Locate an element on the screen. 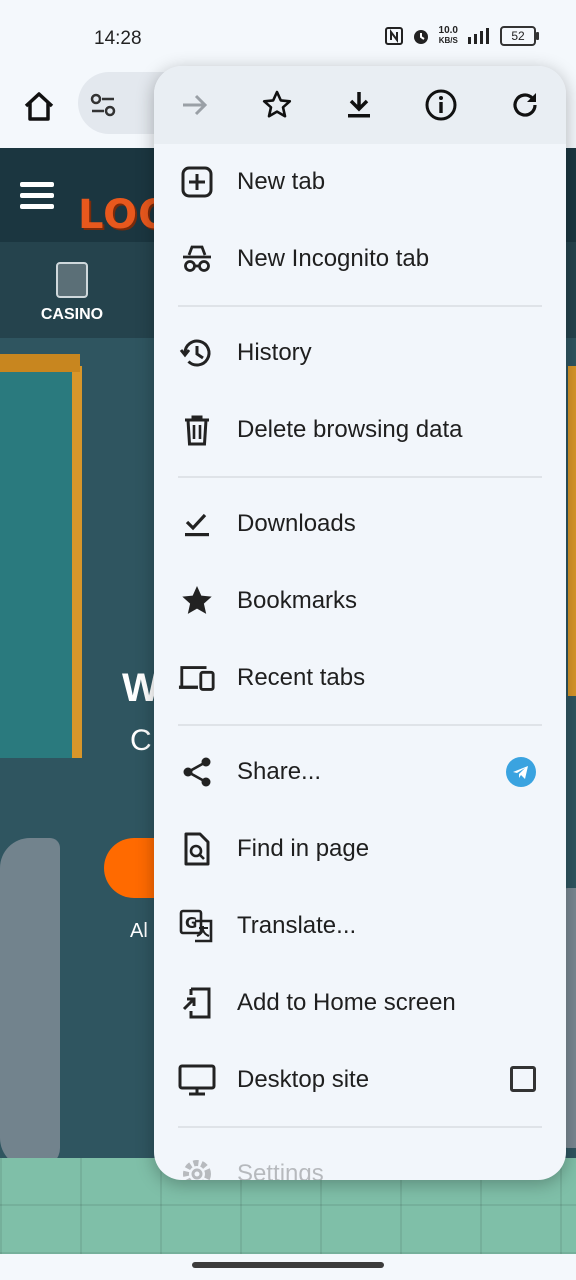 This screenshot has height=1280, width=576. download-page-button is located at coordinates (359, 105).